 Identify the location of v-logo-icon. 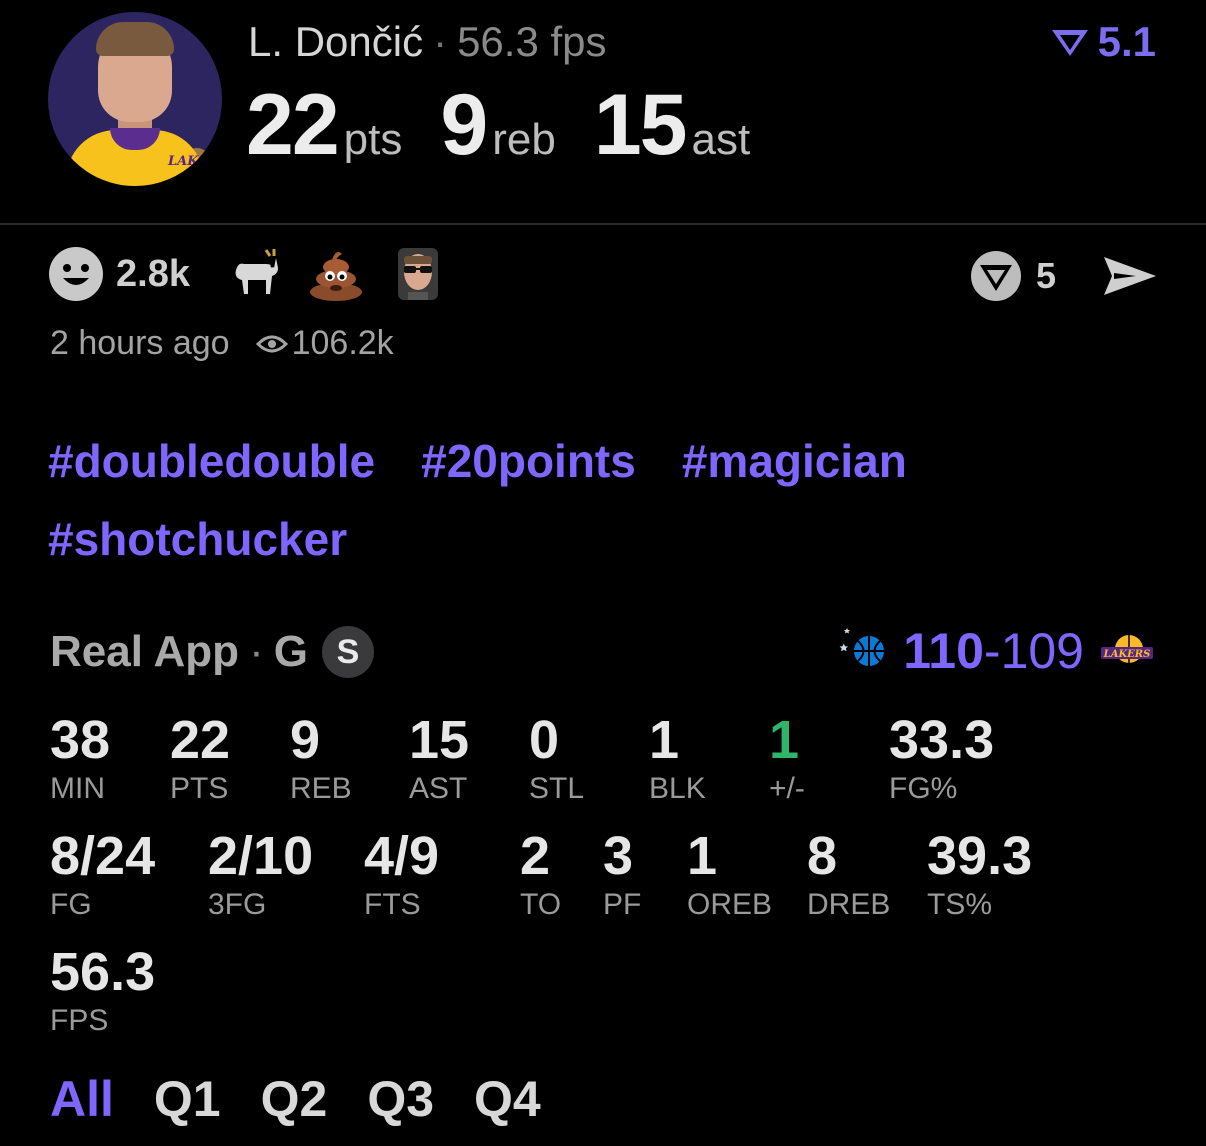
(1069, 43).